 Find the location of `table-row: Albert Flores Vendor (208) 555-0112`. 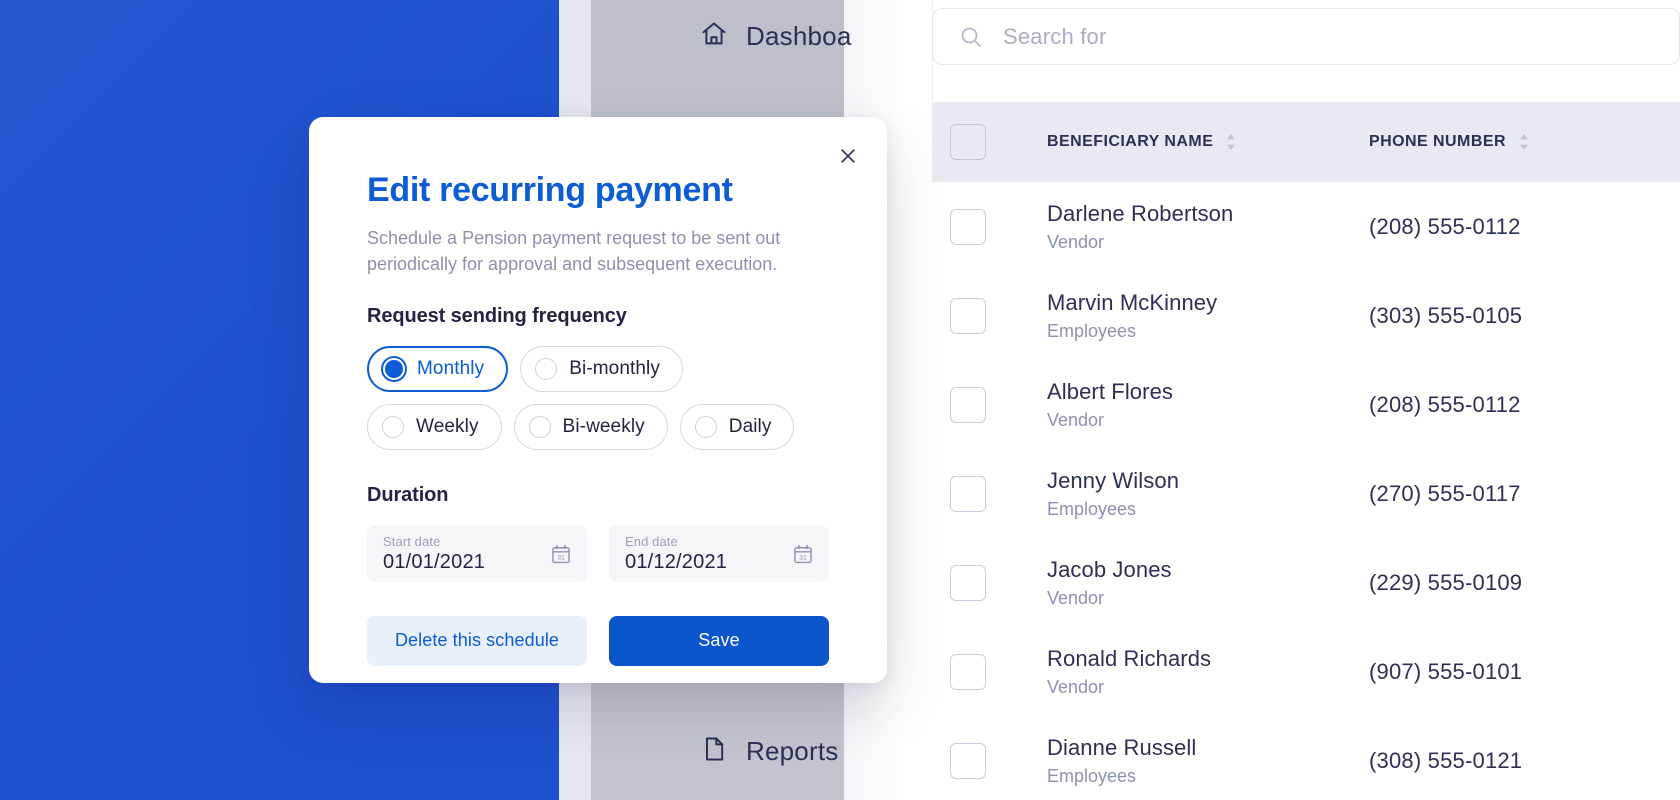

table-row: Albert Flores Vendor (208) 555-0112 is located at coordinates (1306, 404).